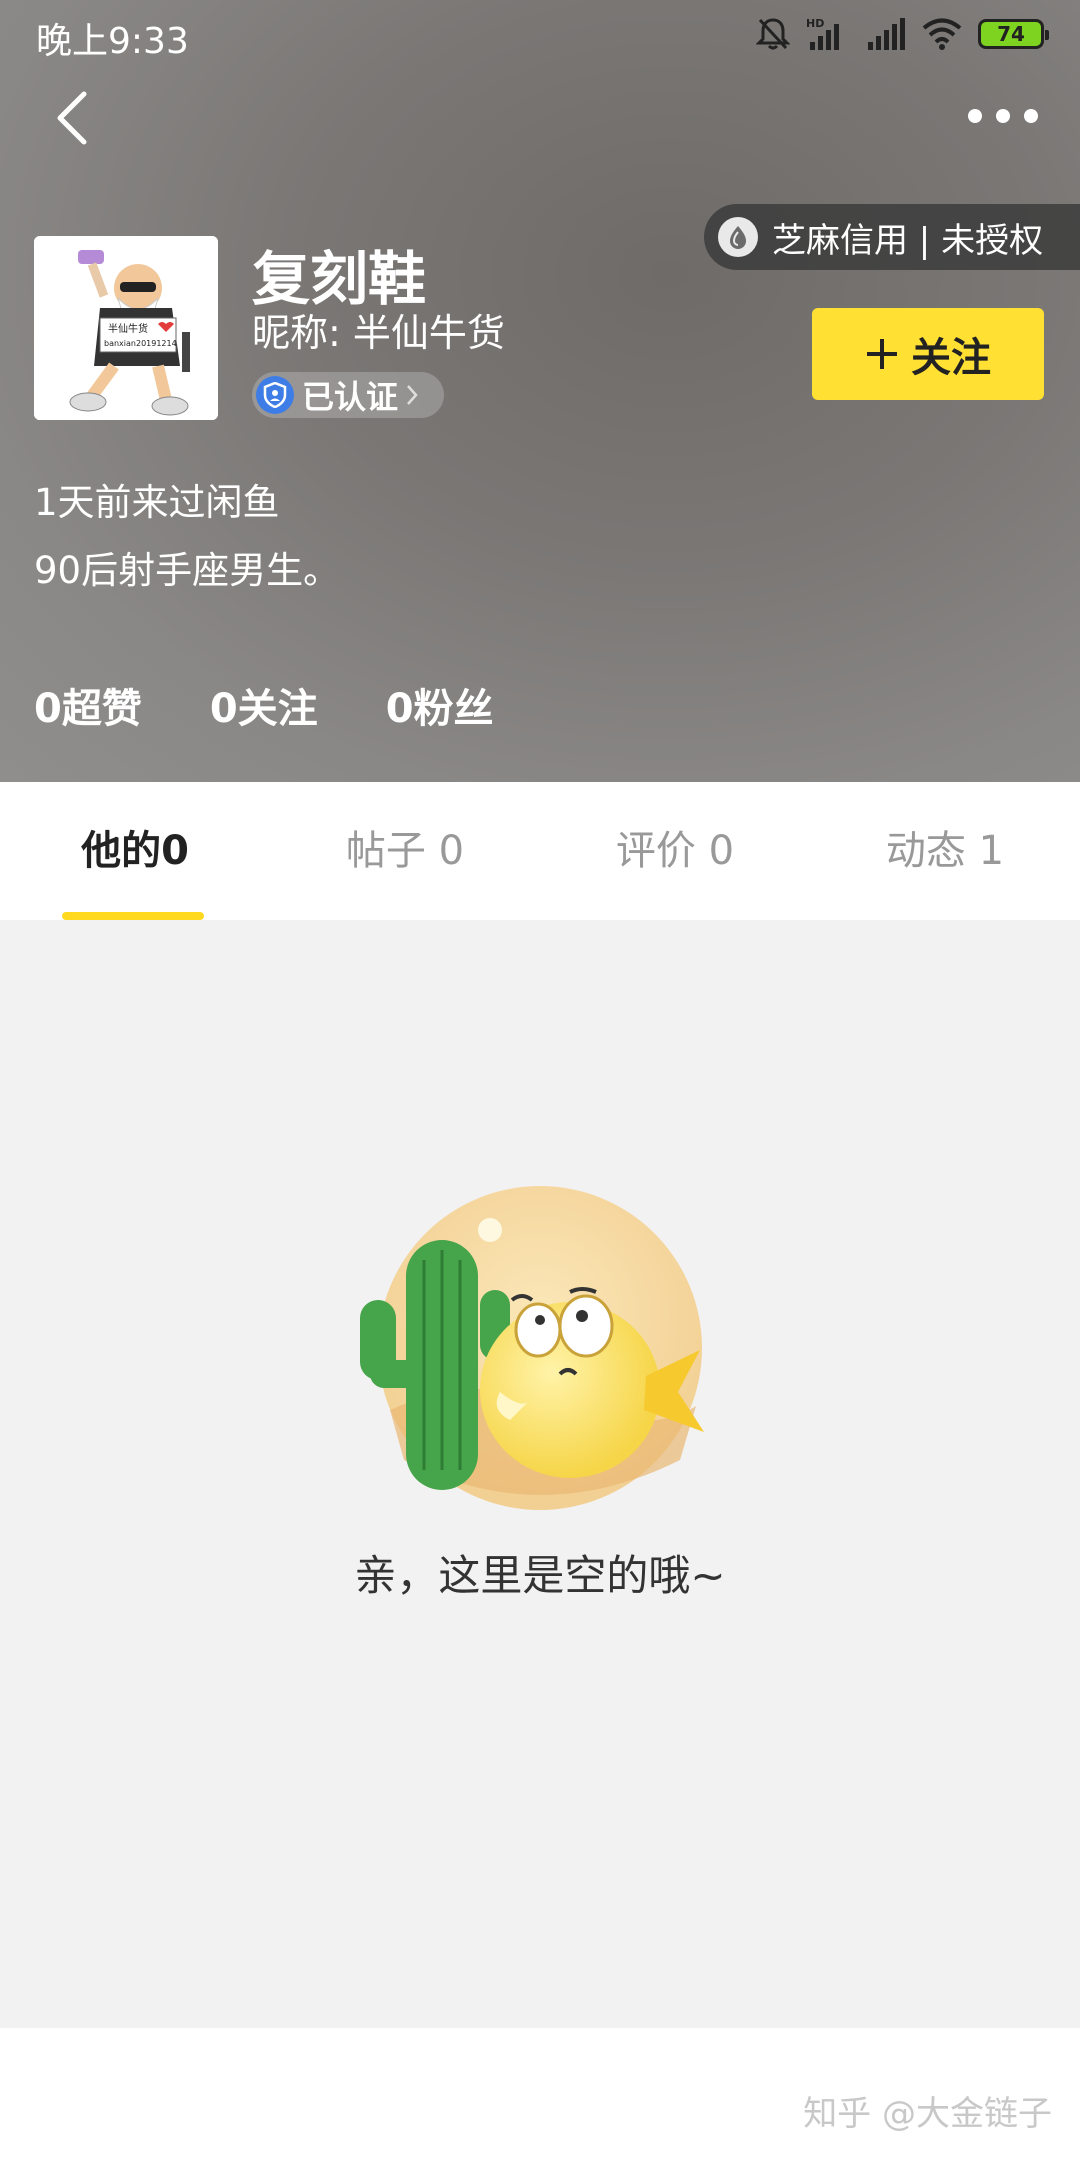 This screenshot has width=1080, height=2160. I want to click on follow-label: 关注, so click(951, 358).